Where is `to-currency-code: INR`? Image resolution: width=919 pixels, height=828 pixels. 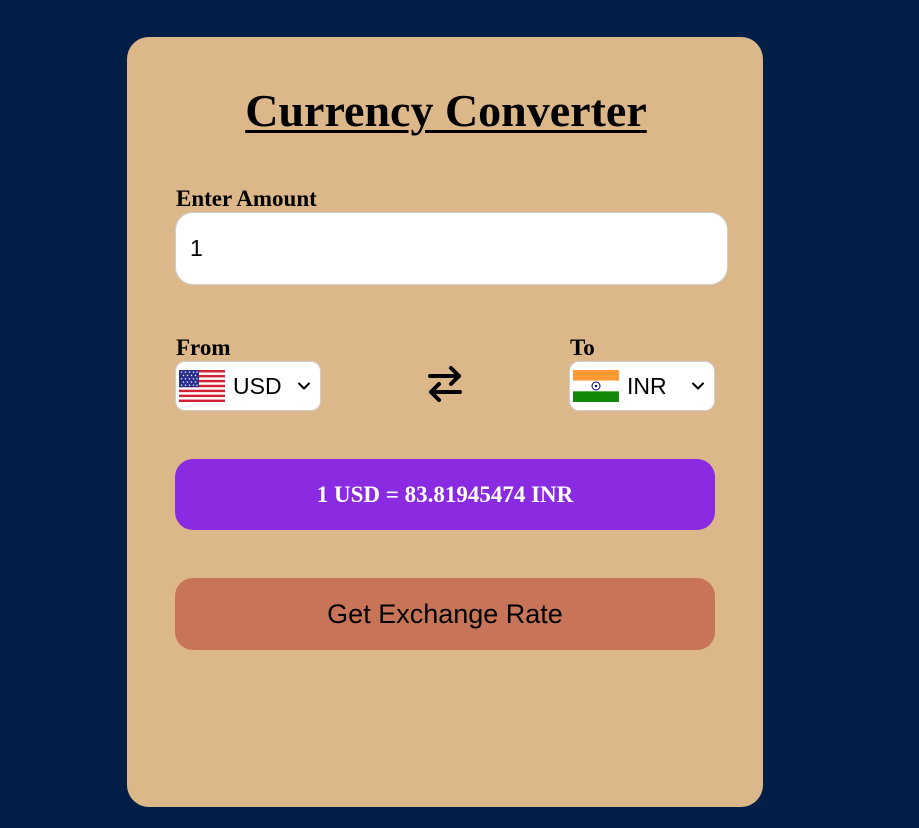
to-currency-code: INR is located at coordinates (647, 386).